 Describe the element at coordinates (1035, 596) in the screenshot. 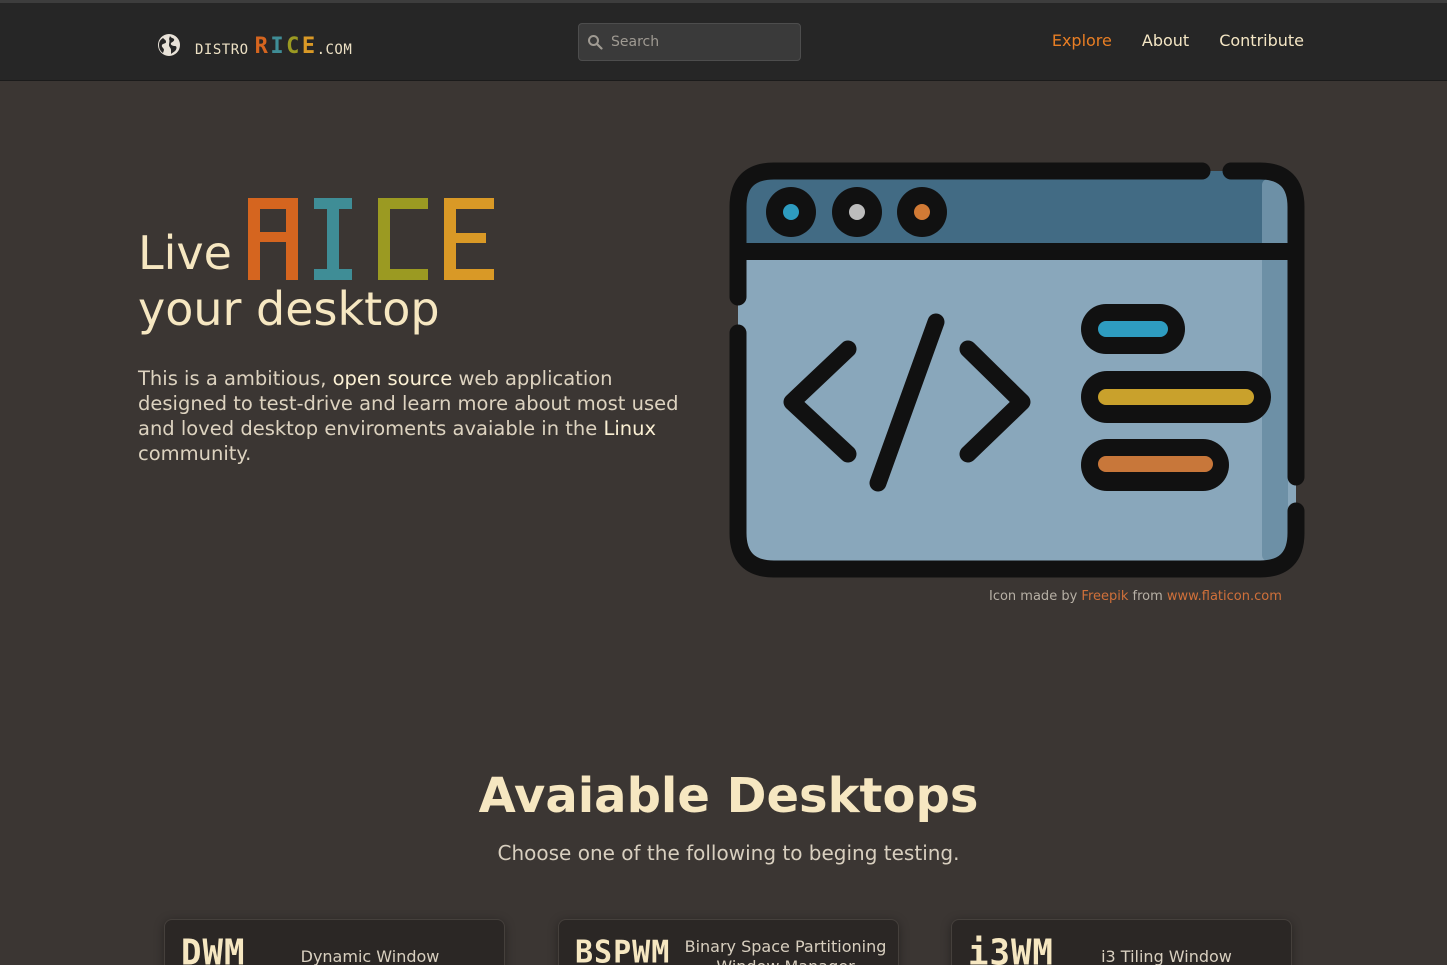

I see `credit-prefix: Icon made by` at that location.